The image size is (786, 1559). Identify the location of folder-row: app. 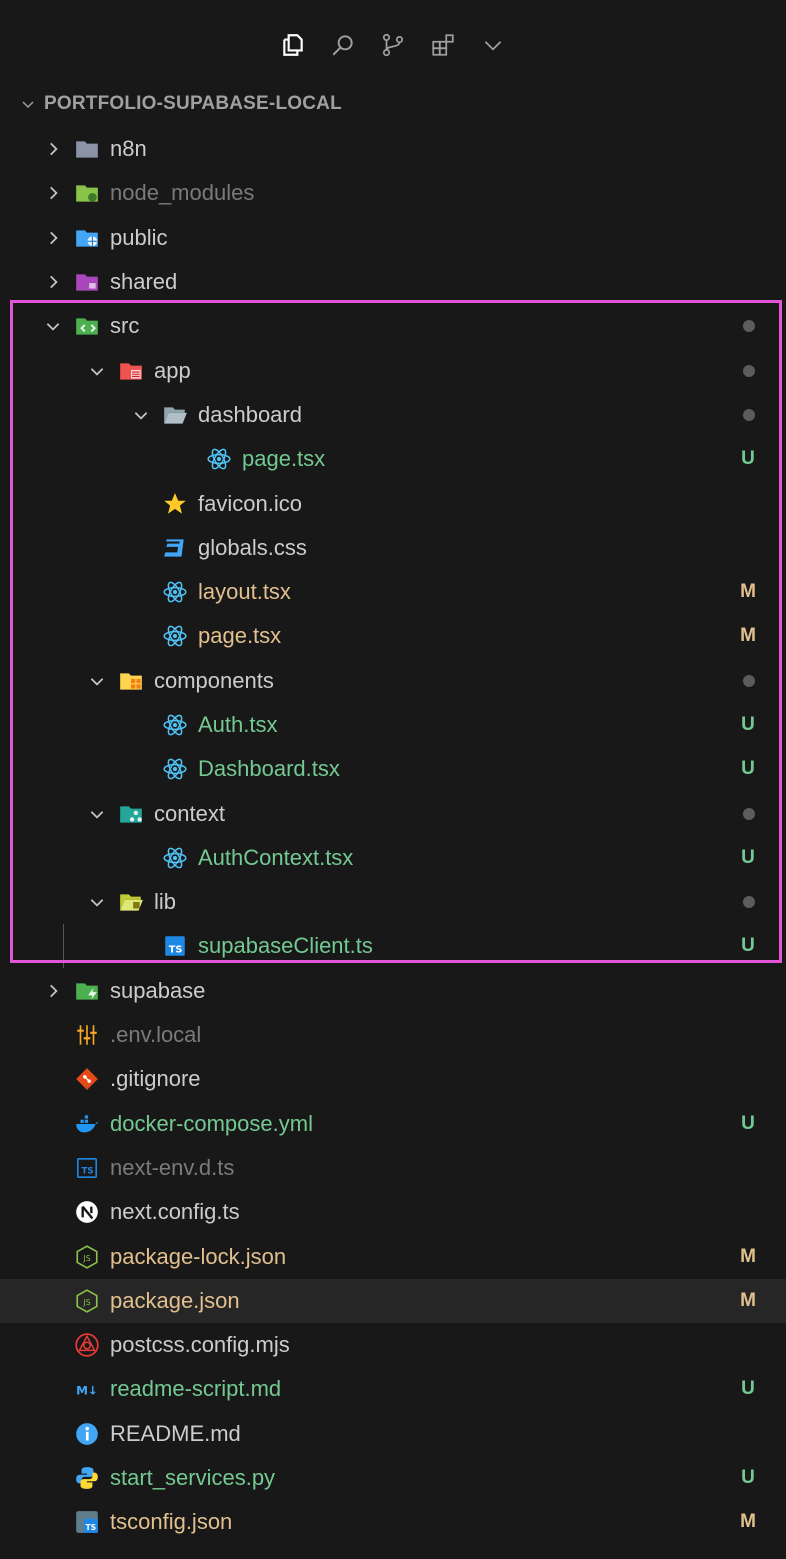
(393, 370).